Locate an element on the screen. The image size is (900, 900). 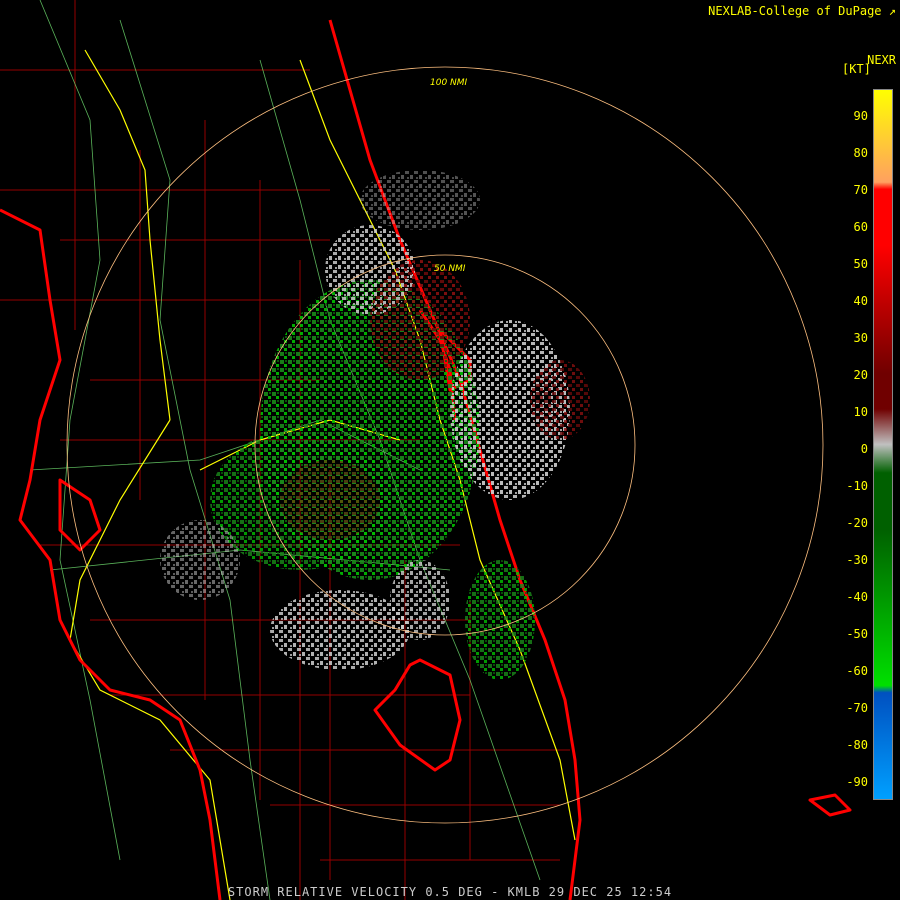
external-link-icon: ↗ is located at coordinates (892, 11).